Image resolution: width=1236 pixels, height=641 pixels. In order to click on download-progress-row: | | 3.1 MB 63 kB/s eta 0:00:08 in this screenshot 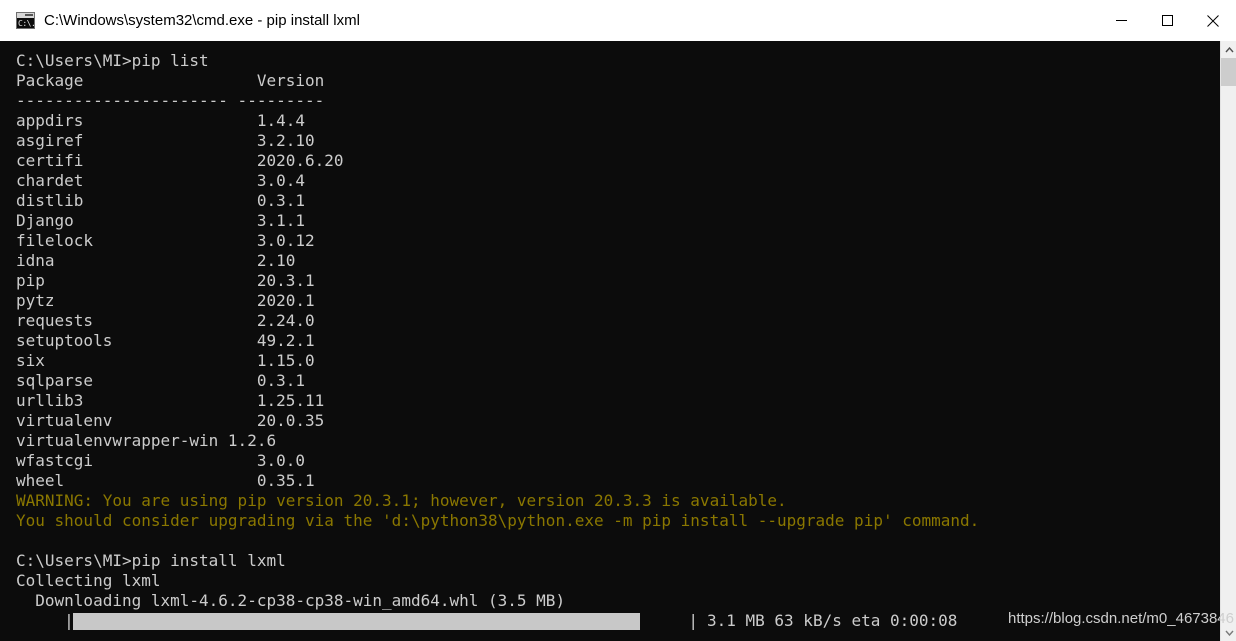, I will do `click(497, 621)`.